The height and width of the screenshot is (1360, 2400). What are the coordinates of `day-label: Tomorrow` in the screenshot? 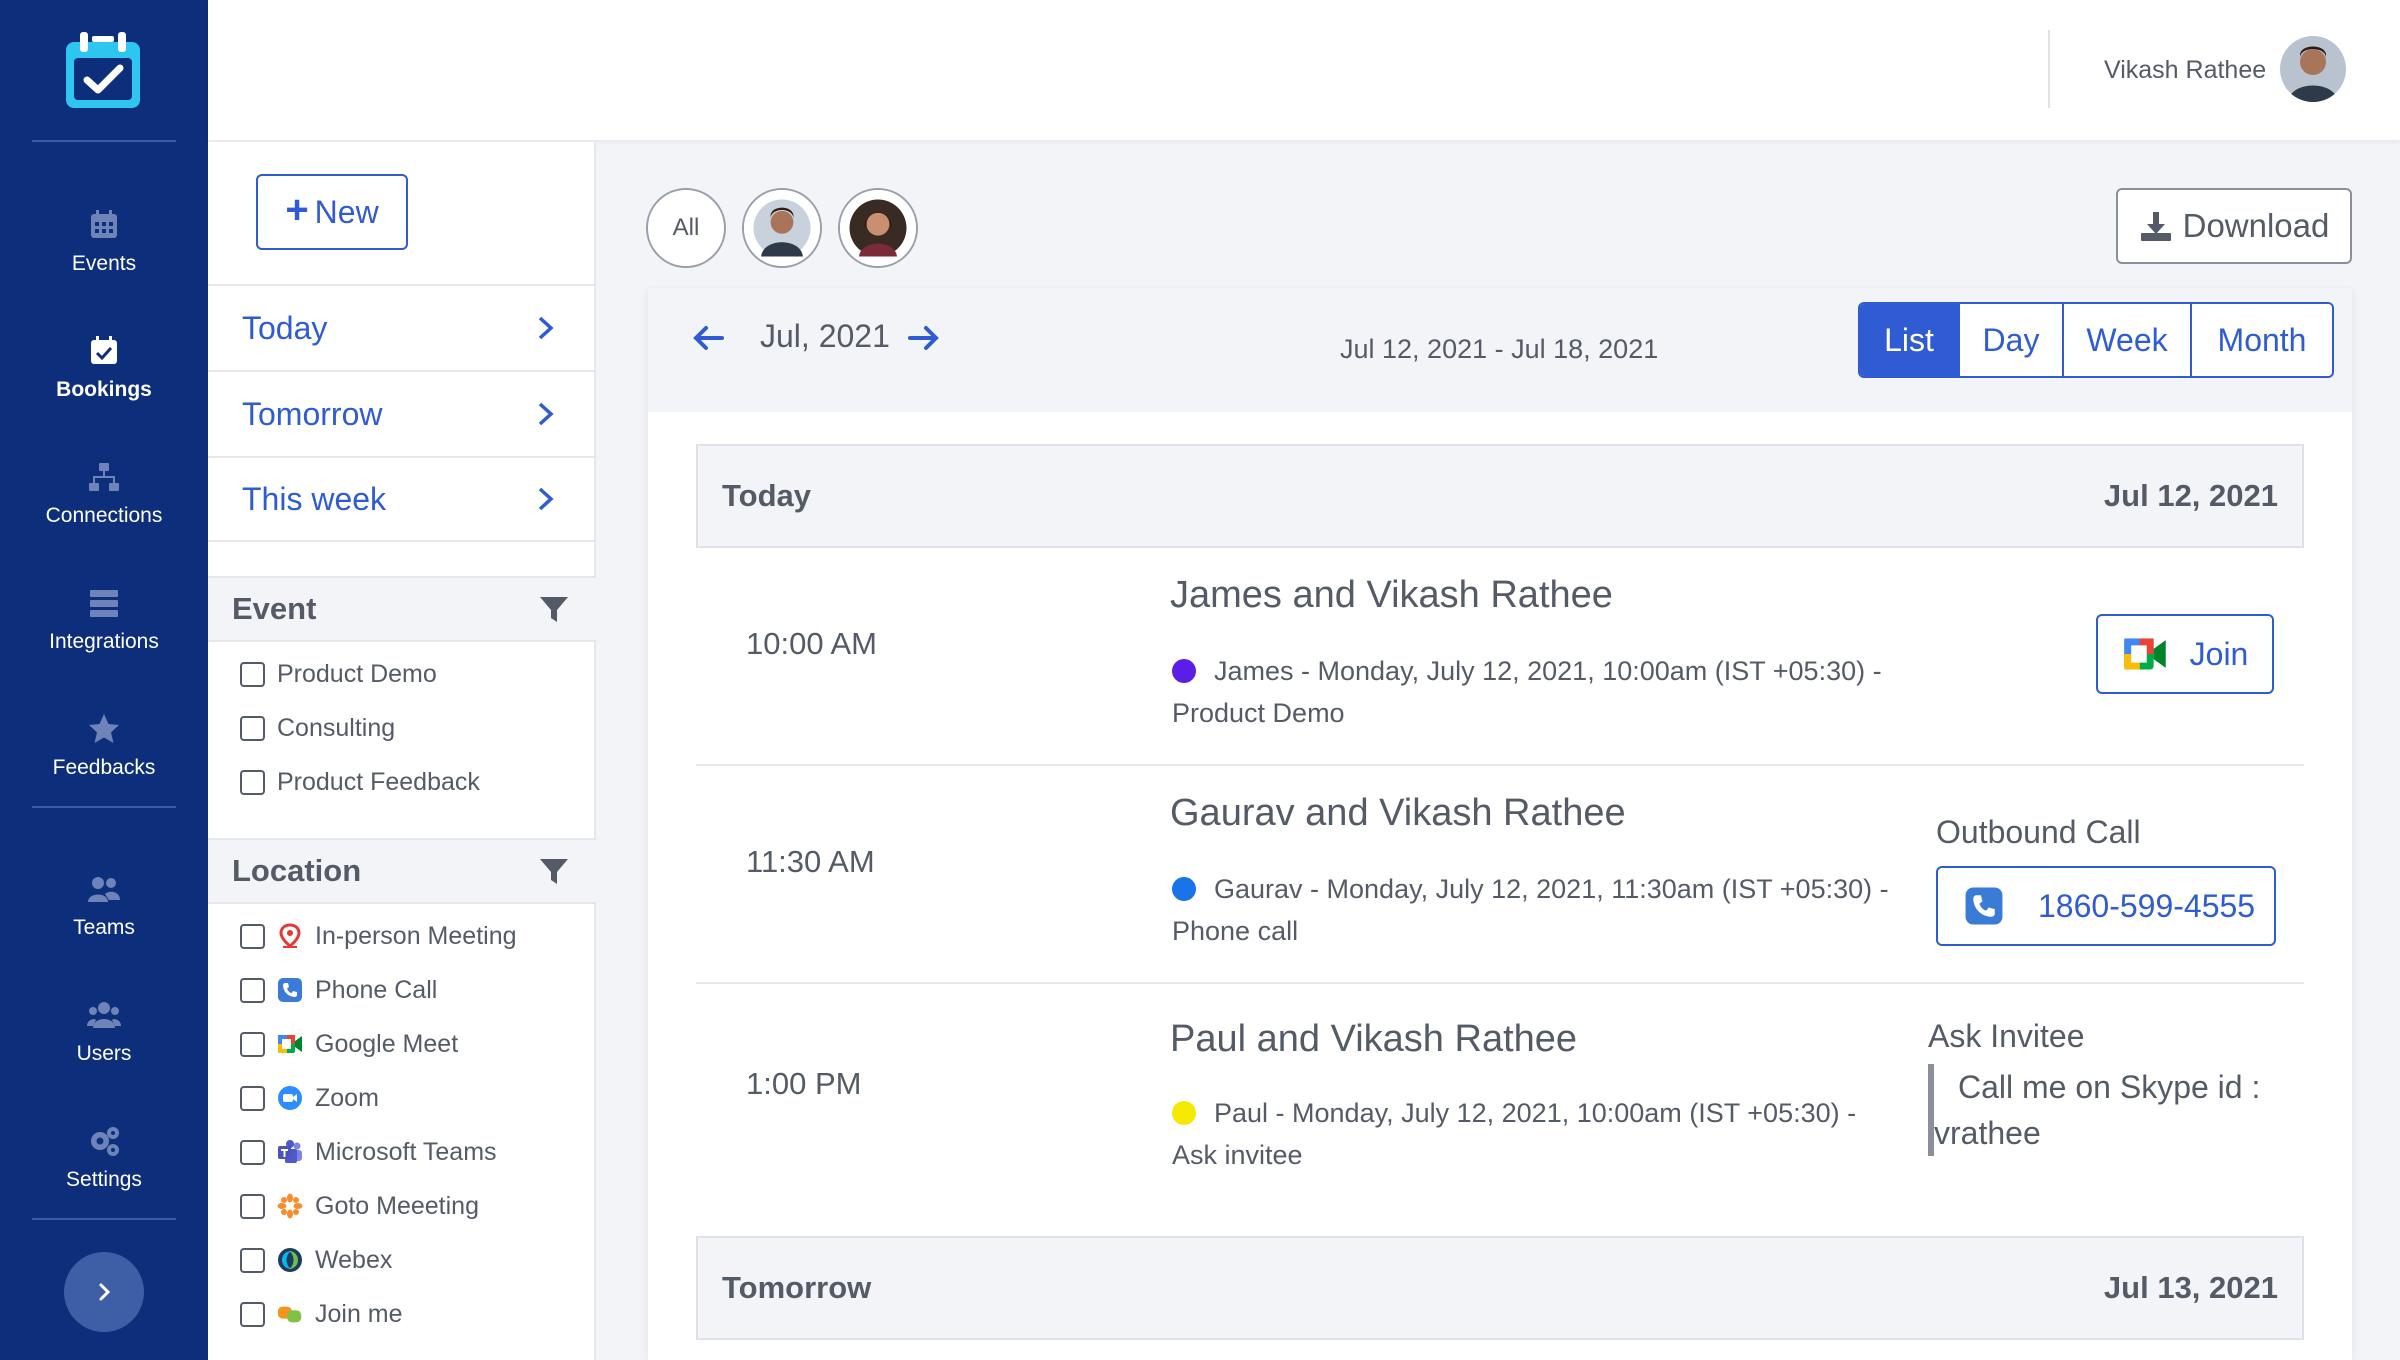 It's located at (797, 1287).